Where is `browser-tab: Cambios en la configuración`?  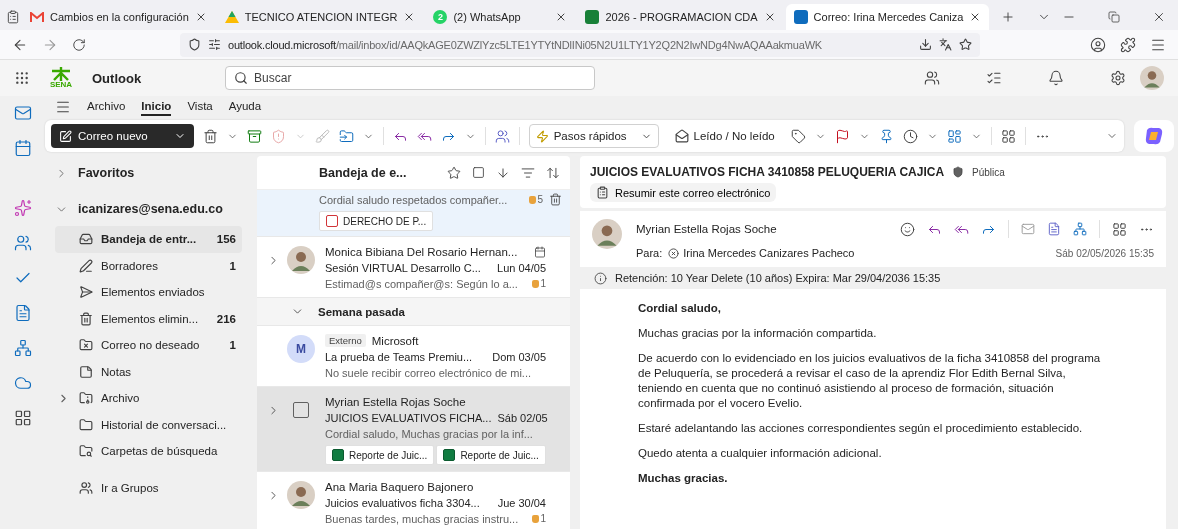
browser-tab: Cambios en la configuración is located at coordinates (118, 17).